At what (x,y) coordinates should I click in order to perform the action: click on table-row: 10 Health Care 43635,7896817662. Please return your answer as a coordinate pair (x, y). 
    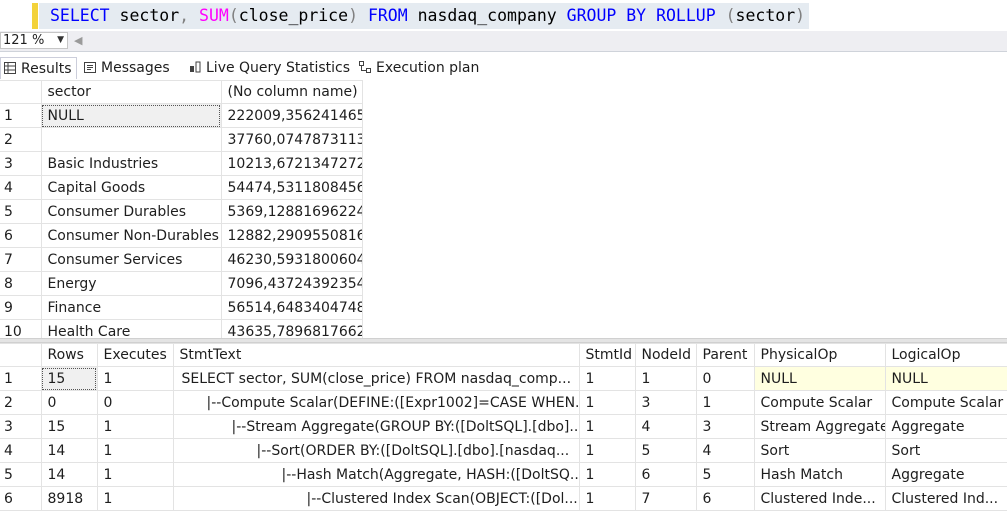
    Looking at the image, I should click on (181, 328).